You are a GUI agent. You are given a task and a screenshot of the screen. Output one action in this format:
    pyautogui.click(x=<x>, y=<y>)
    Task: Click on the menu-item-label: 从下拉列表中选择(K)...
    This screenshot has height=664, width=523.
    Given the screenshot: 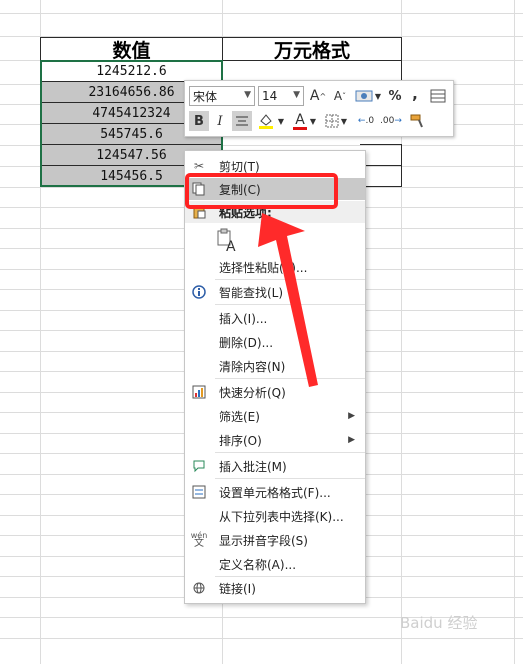 What is the action you would take?
    pyautogui.click(x=281, y=516)
    